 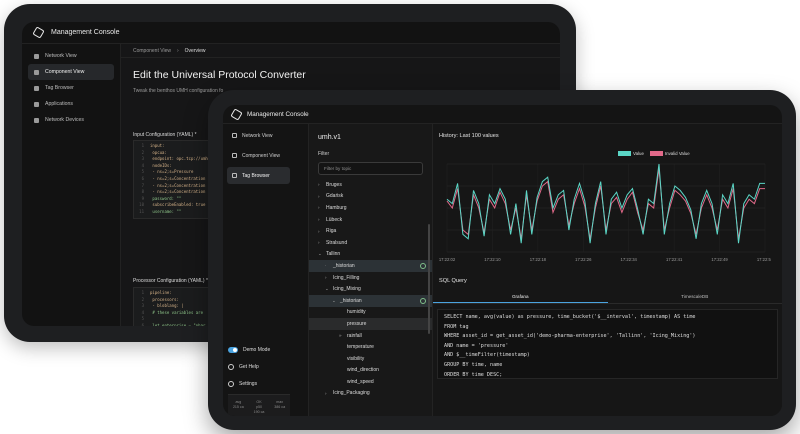 I want to click on line-number: 7, so click(x=142, y=185).